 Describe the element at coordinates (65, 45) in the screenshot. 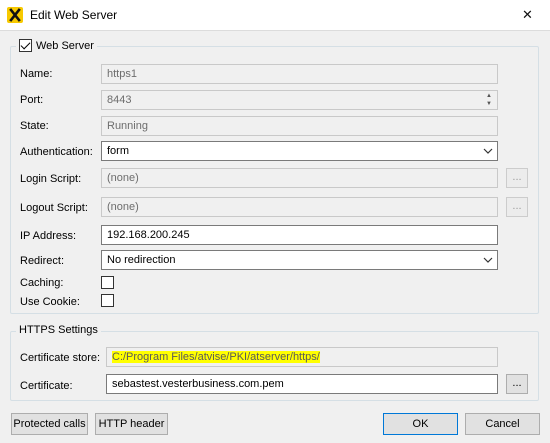

I see `web-server-legend-label: Web Server` at that location.